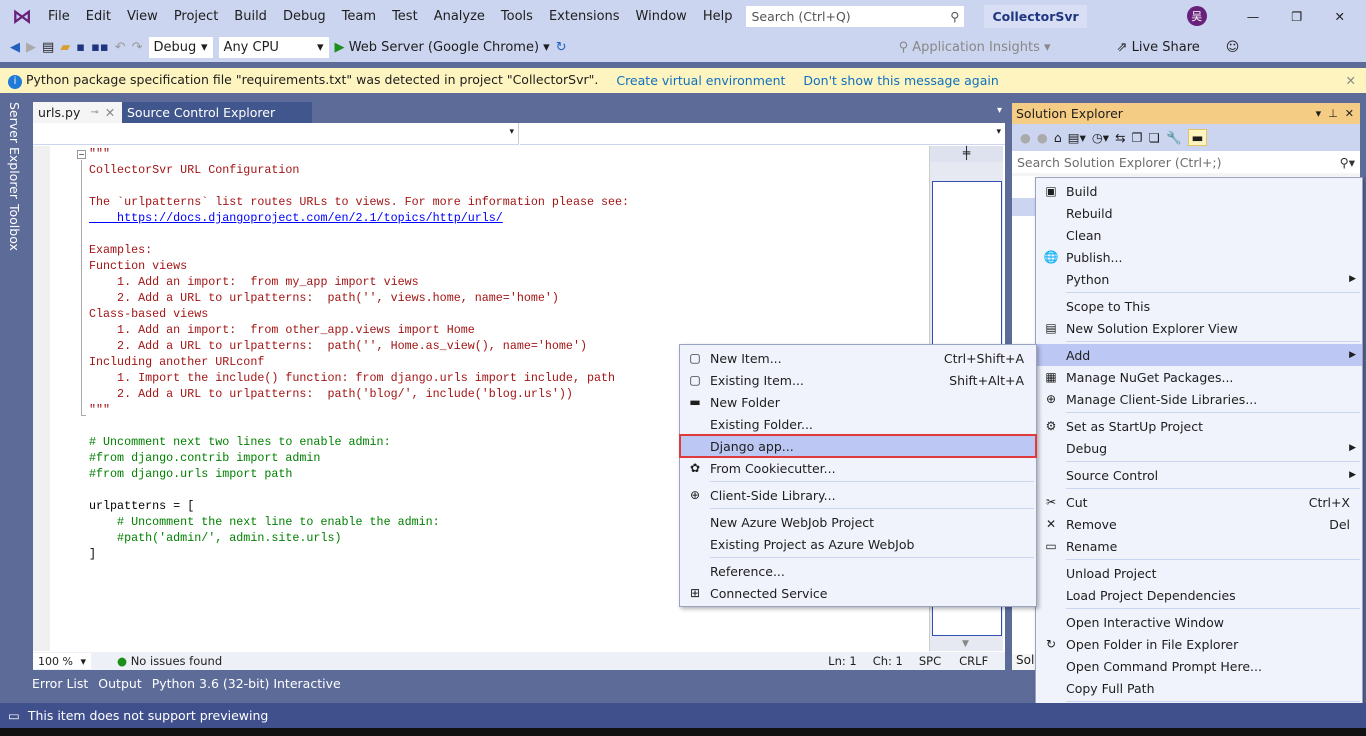 The height and width of the screenshot is (736, 1366). I want to click on menu-item-debug: Debug ▶, so click(1199, 448).